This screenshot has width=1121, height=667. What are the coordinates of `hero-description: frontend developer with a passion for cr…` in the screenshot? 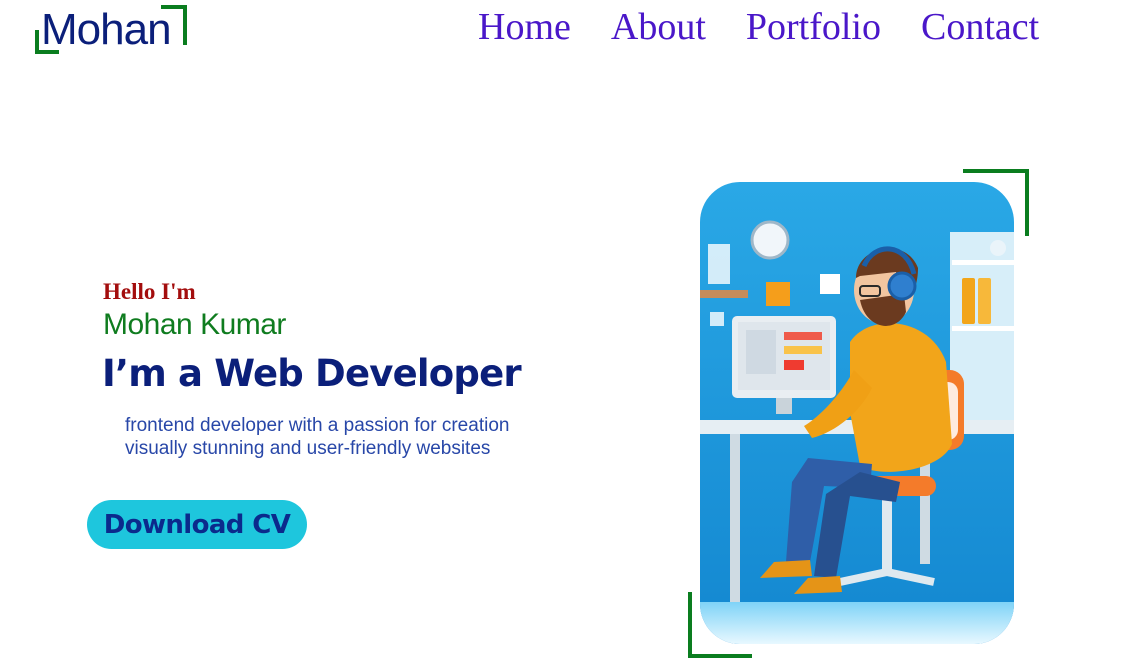 It's located at (317, 437).